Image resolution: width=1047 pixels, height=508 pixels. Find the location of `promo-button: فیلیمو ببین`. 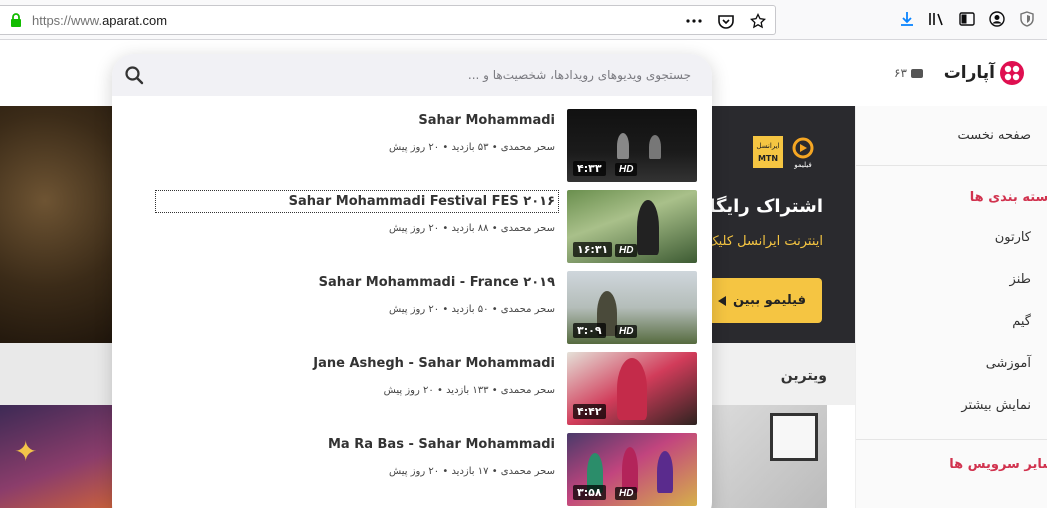

promo-button: فیلیمو ببین is located at coordinates (761, 300).